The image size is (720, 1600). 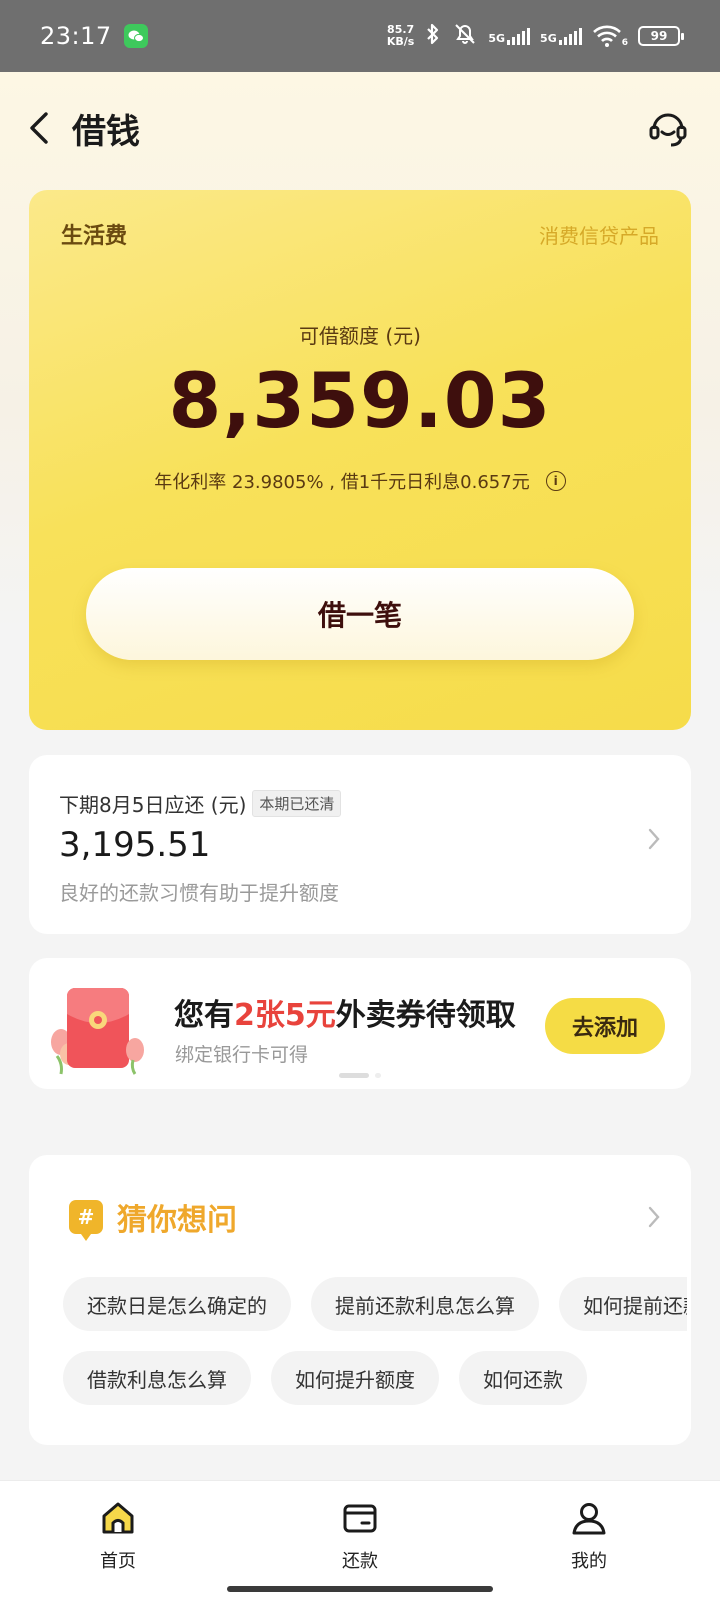 What do you see at coordinates (561, 36) in the screenshot?
I see `signal-2: 5G` at bounding box center [561, 36].